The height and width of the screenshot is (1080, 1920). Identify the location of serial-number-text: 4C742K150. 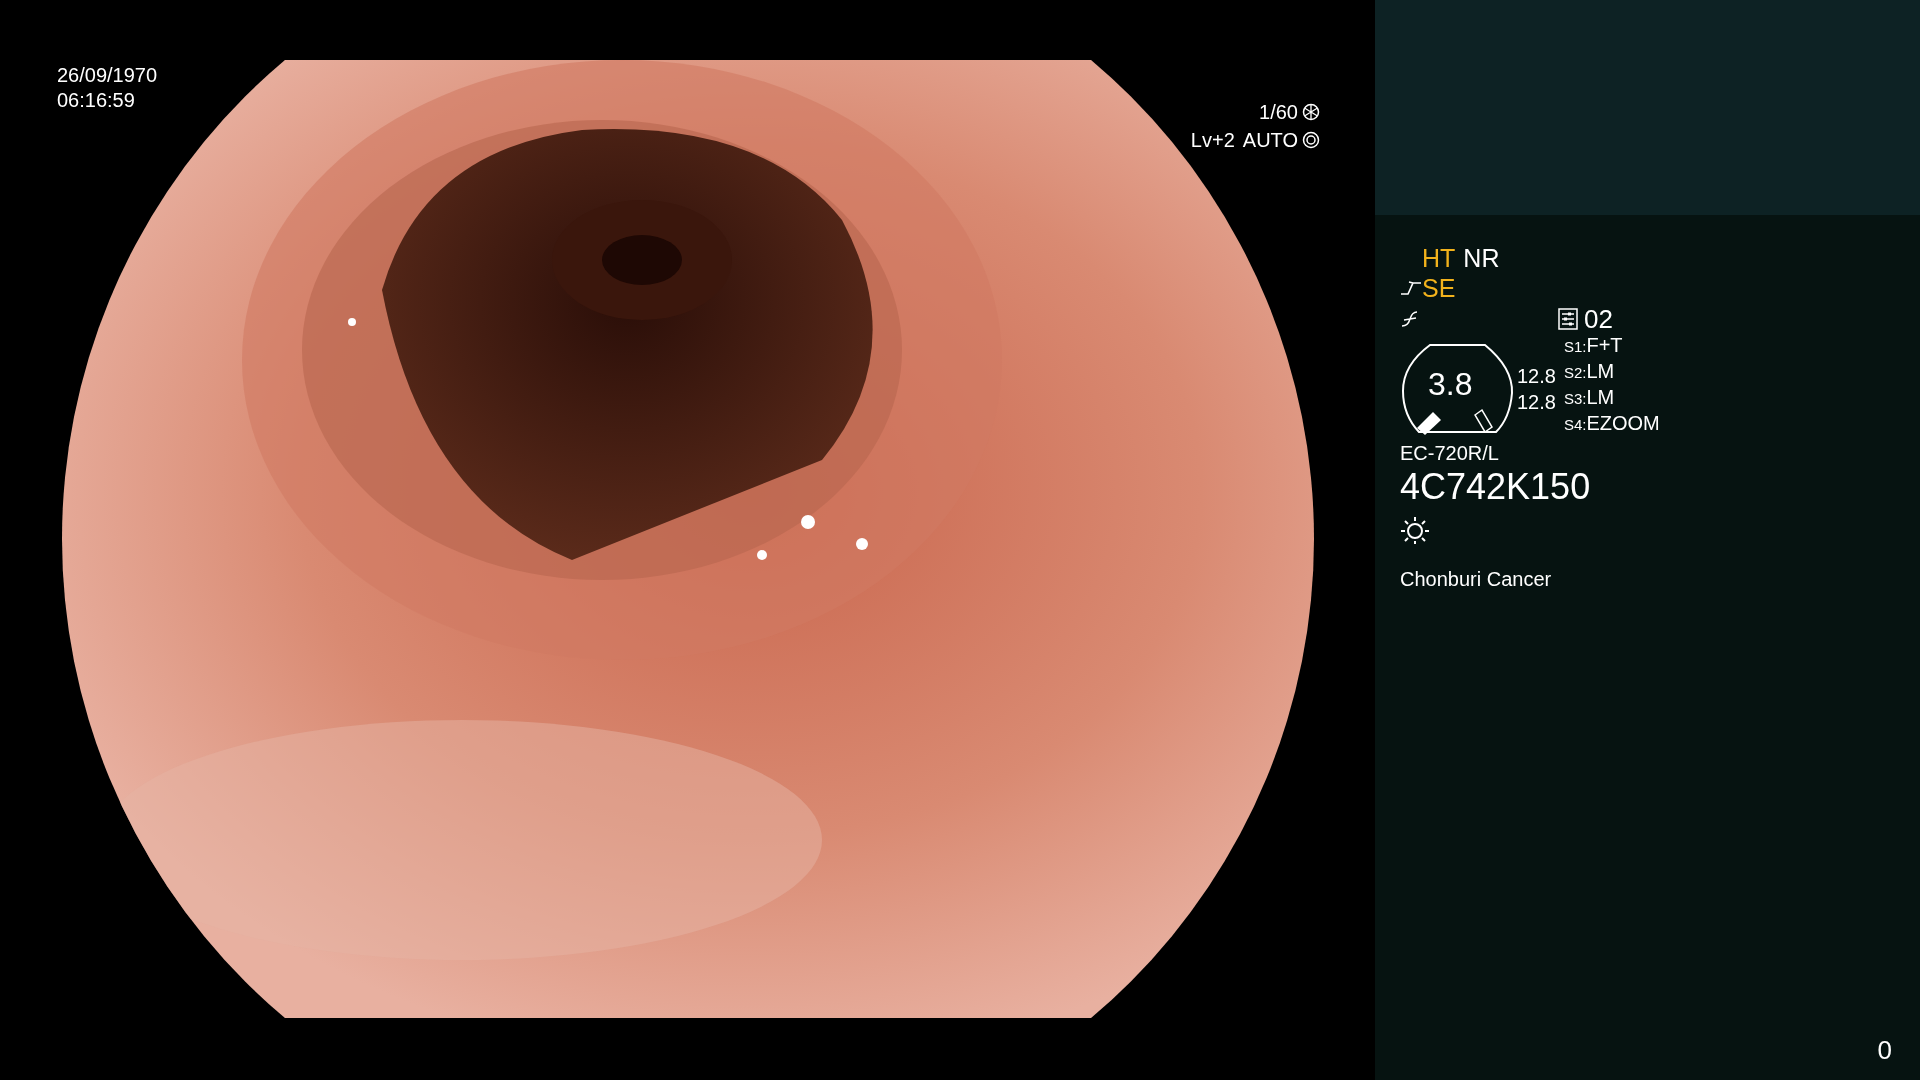
(1496, 487).